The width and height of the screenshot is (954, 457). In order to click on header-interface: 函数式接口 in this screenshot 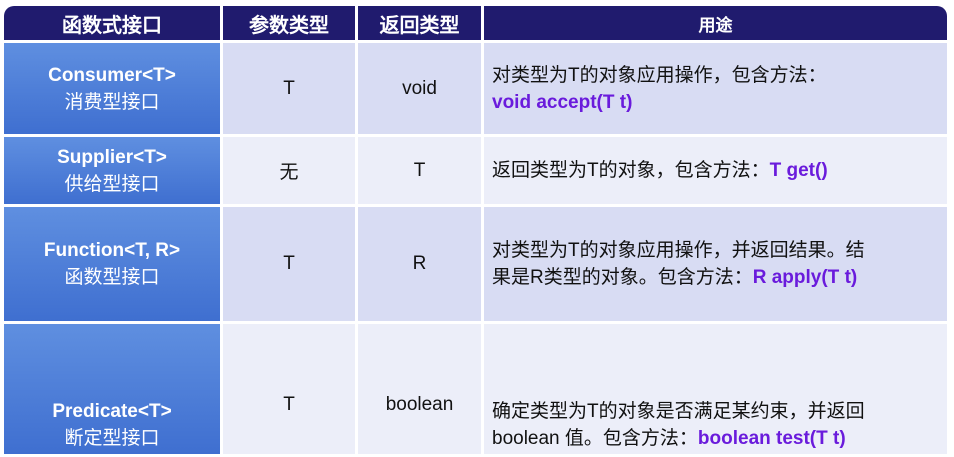, I will do `click(112, 23)`.